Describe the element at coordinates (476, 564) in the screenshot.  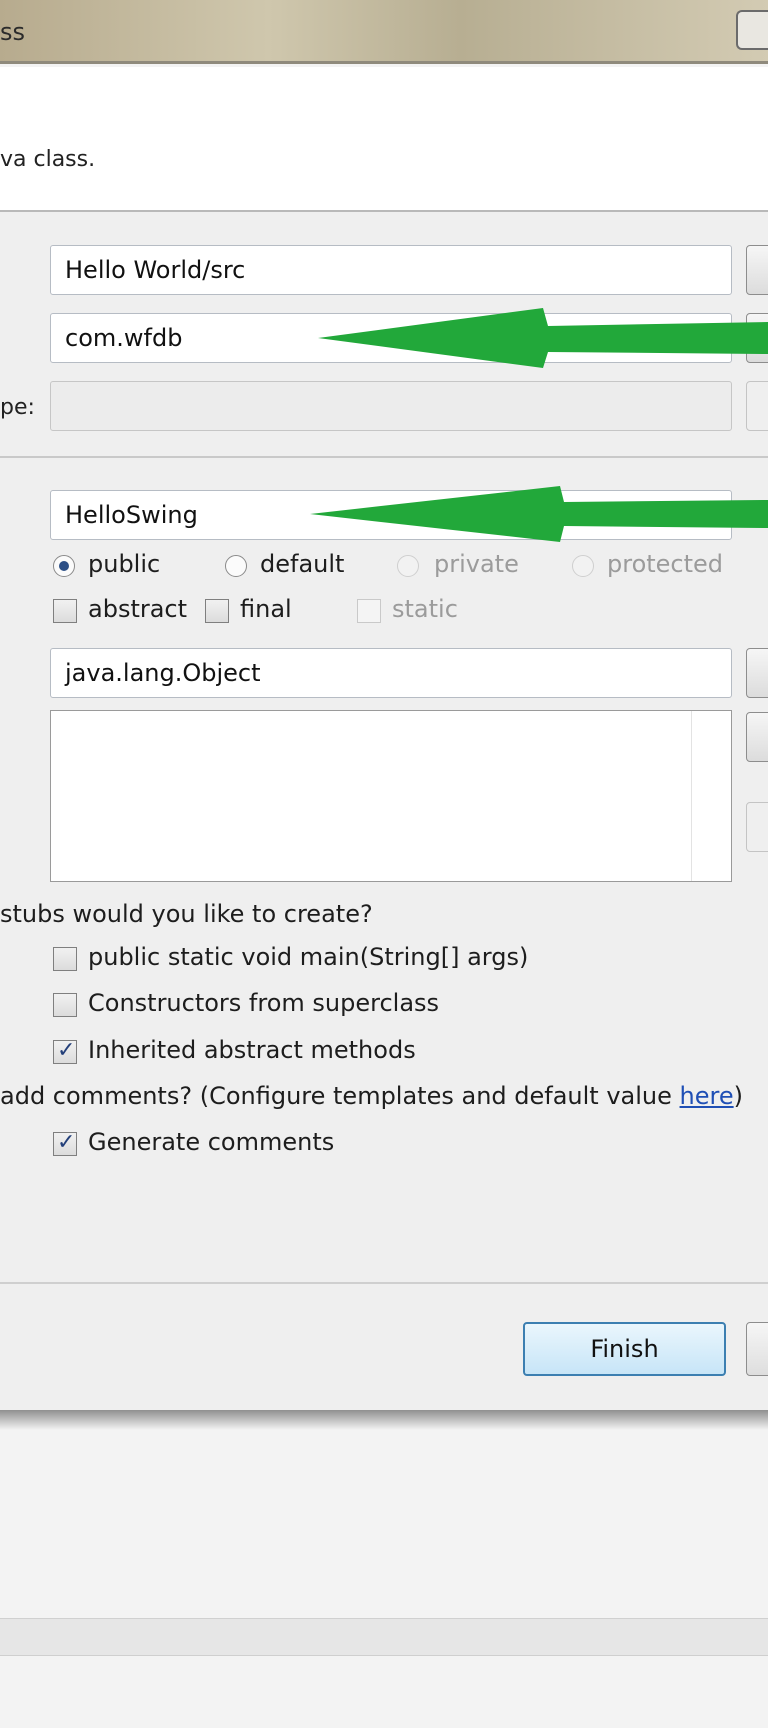
I see `radio-private-label: private` at that location.